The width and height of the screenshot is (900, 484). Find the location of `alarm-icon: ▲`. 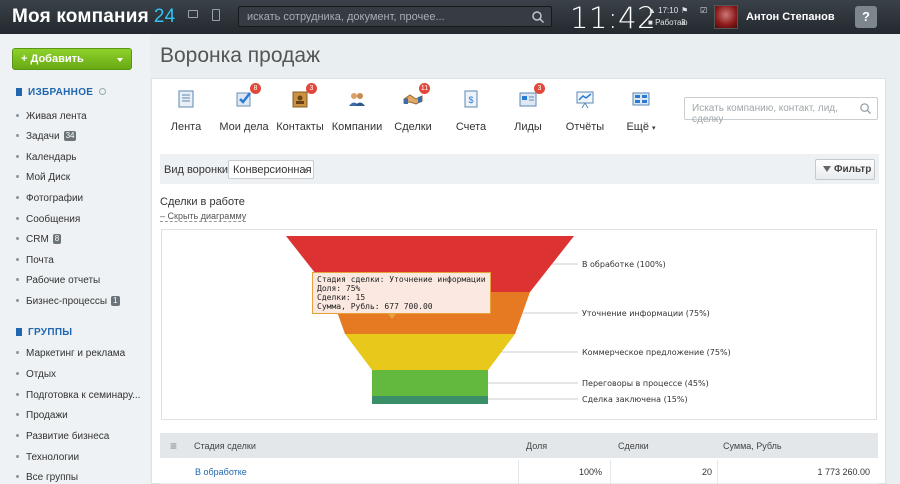

alarm-icon: ▲ is located at coordinates (653, 10).